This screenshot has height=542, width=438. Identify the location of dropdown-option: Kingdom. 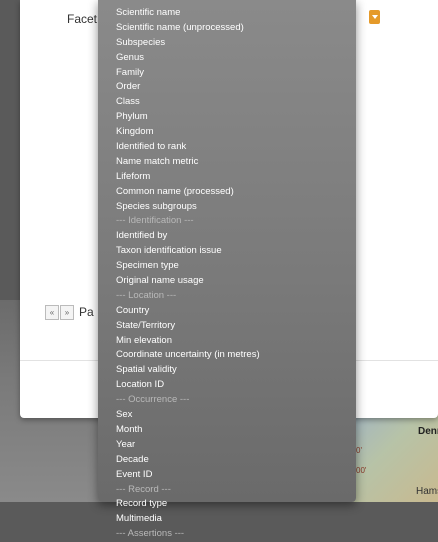
(227, 132).